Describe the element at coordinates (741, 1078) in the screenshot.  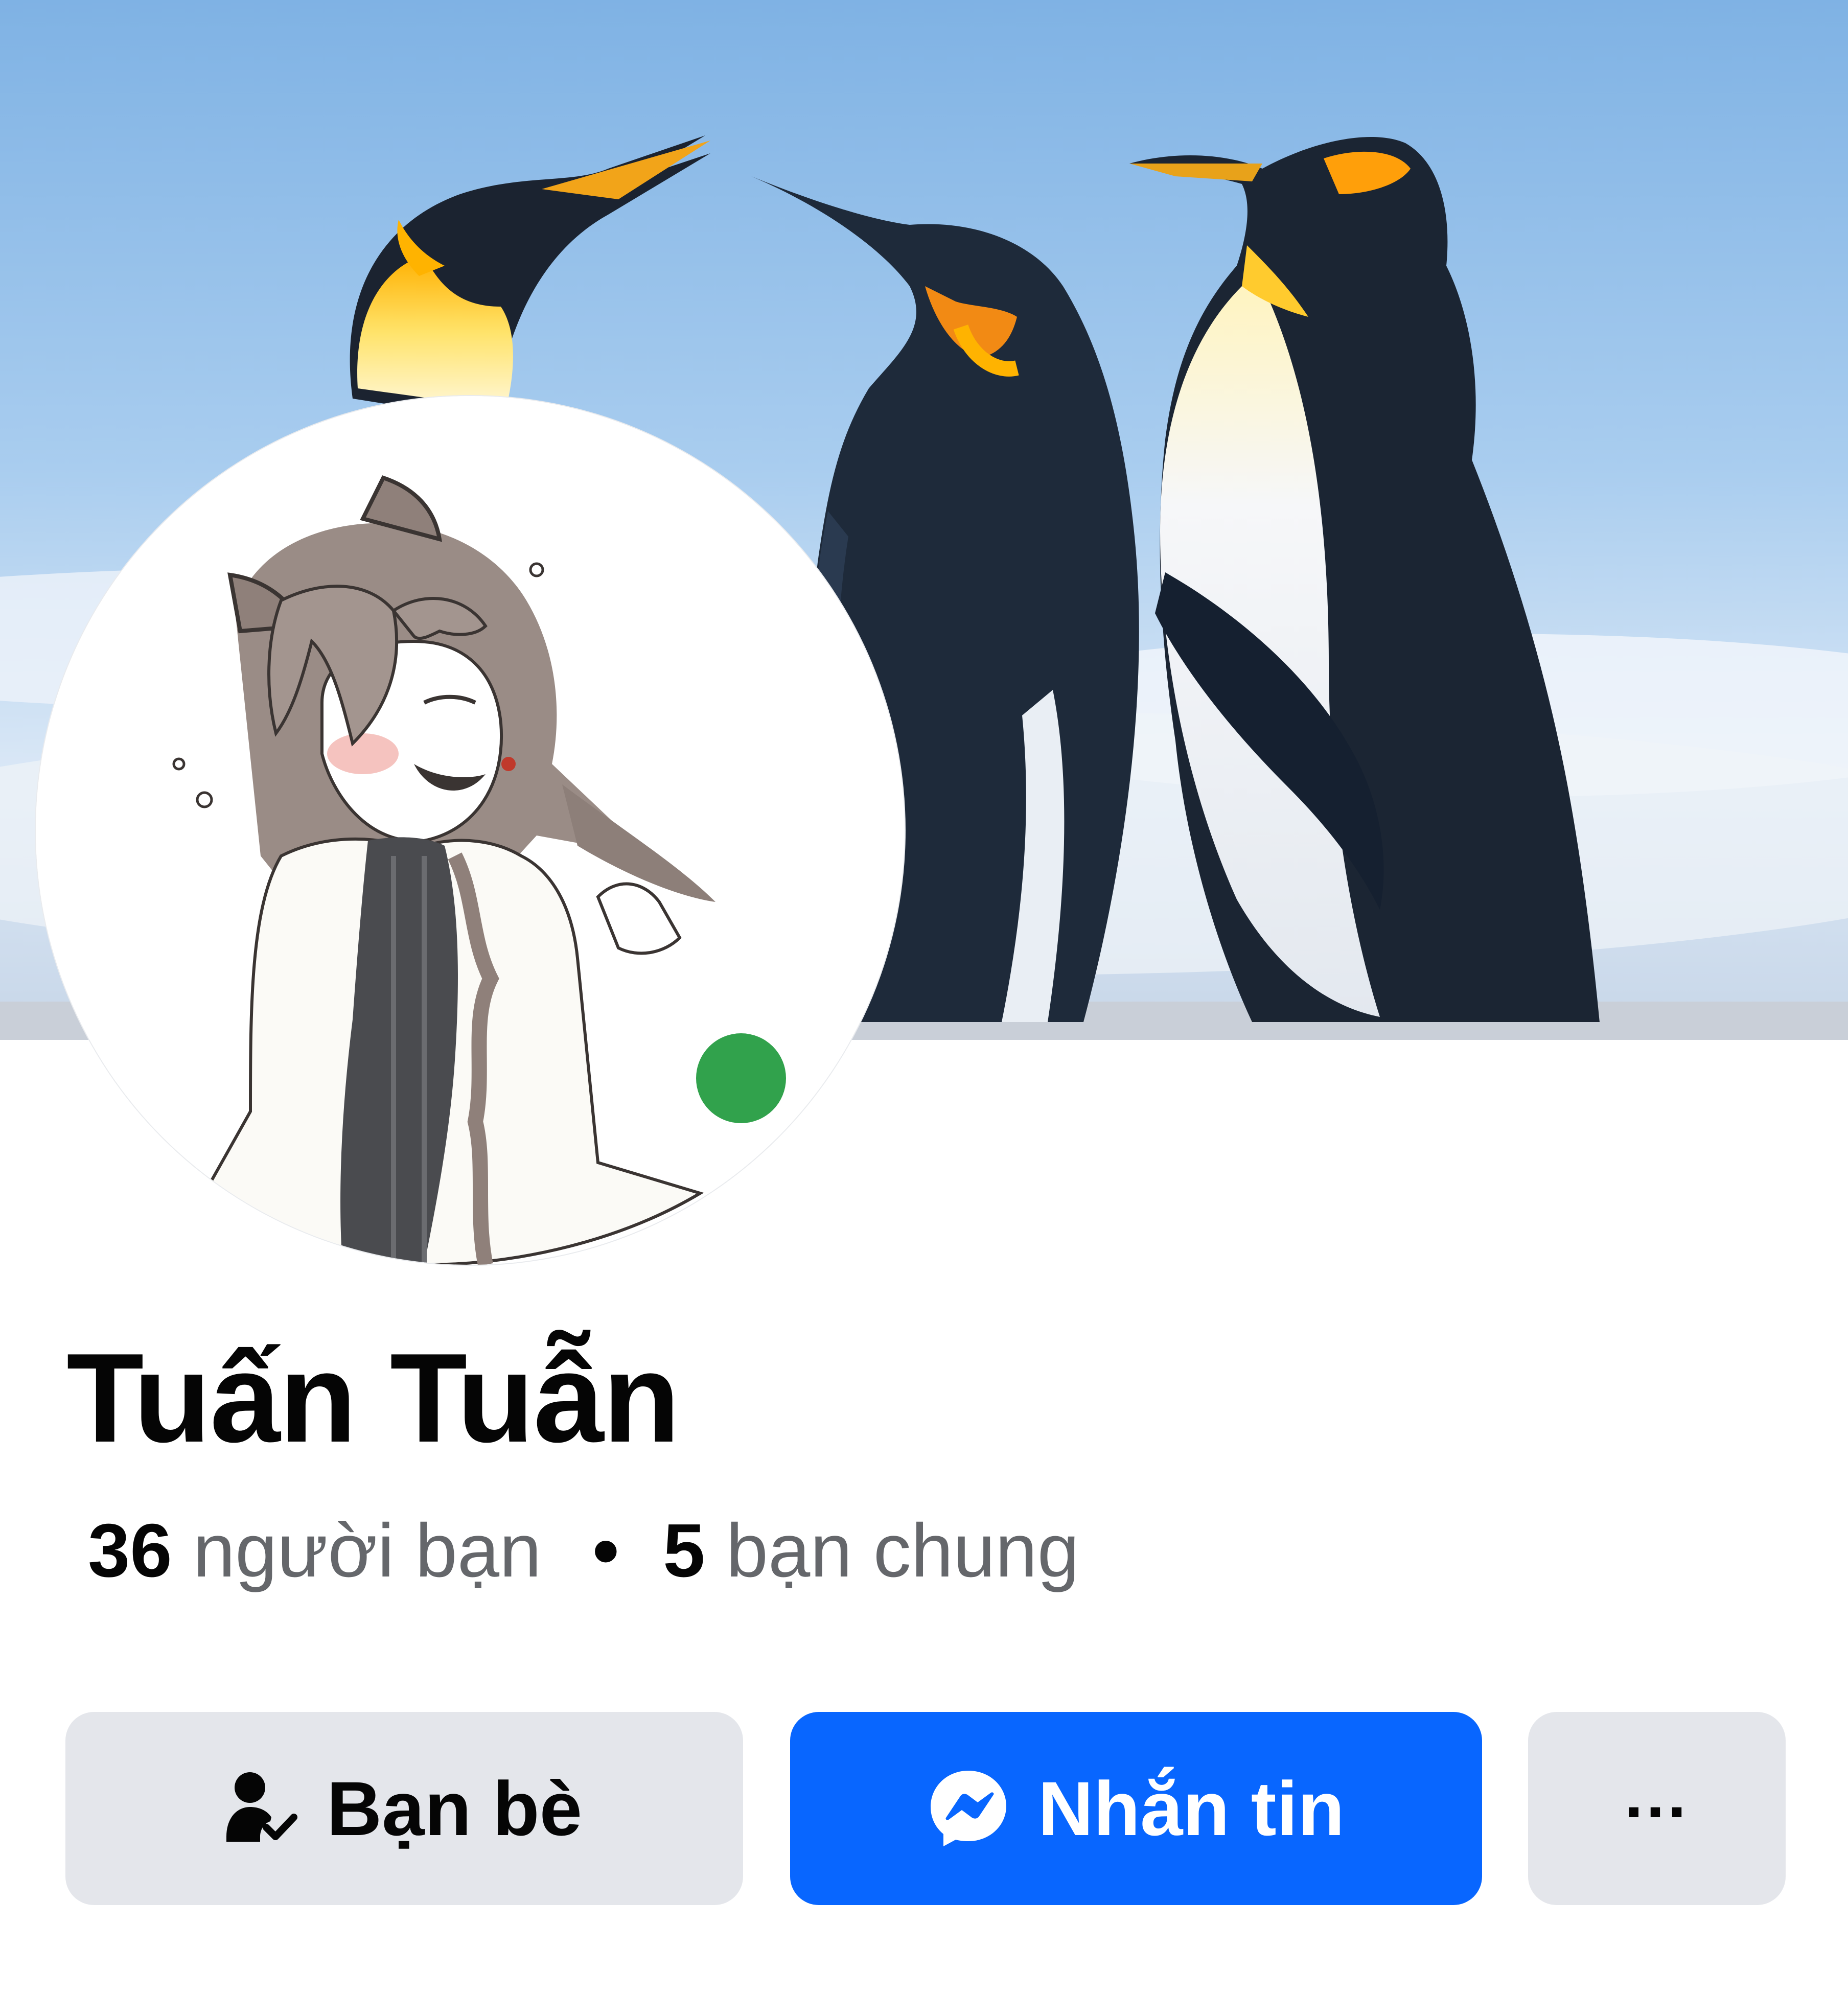
I see `online-status-indicator` at that location.